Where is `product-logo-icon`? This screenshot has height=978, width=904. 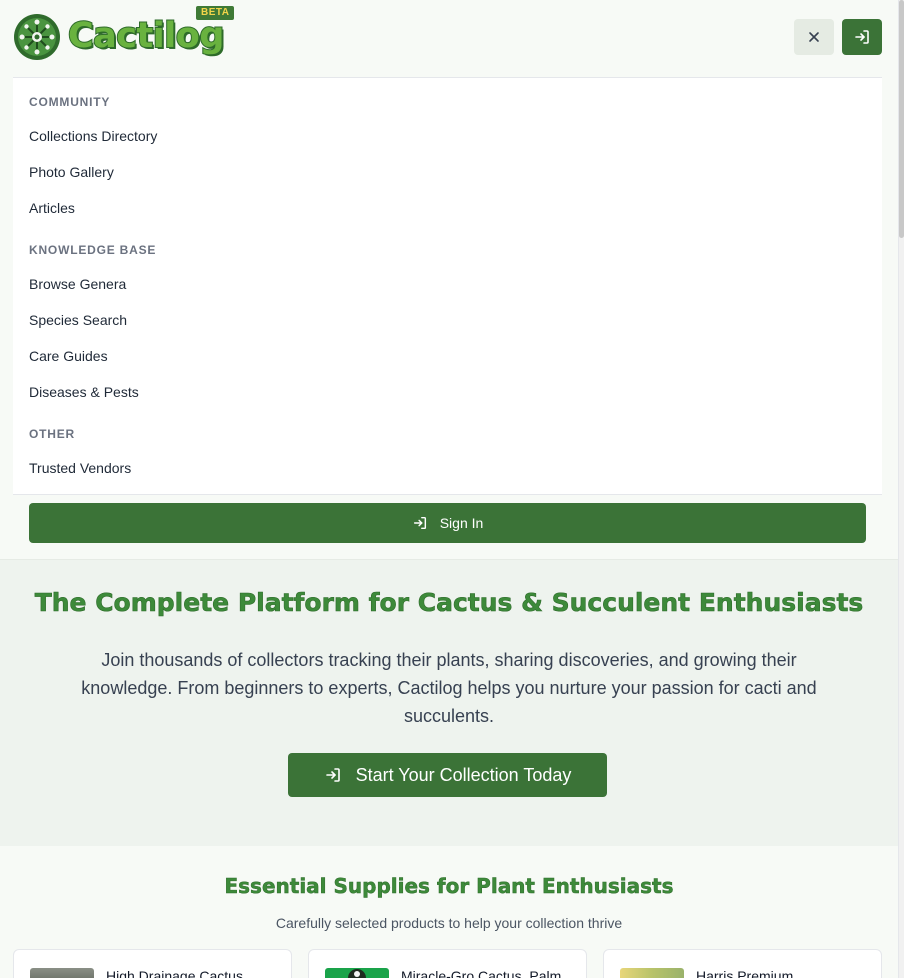
product-logo-icon is located at coordinates (357, 973).